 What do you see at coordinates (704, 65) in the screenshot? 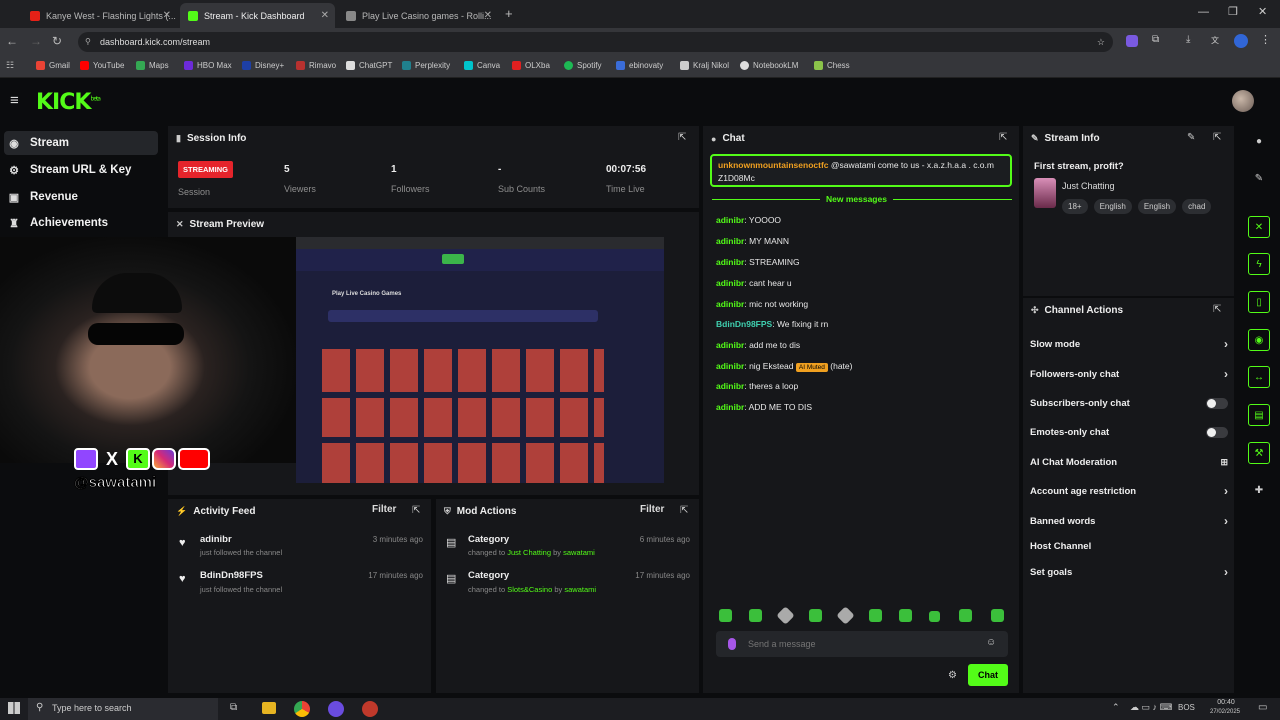
I see `bookmark-item: Kralj Nikol` at bounding box center [704, 65].